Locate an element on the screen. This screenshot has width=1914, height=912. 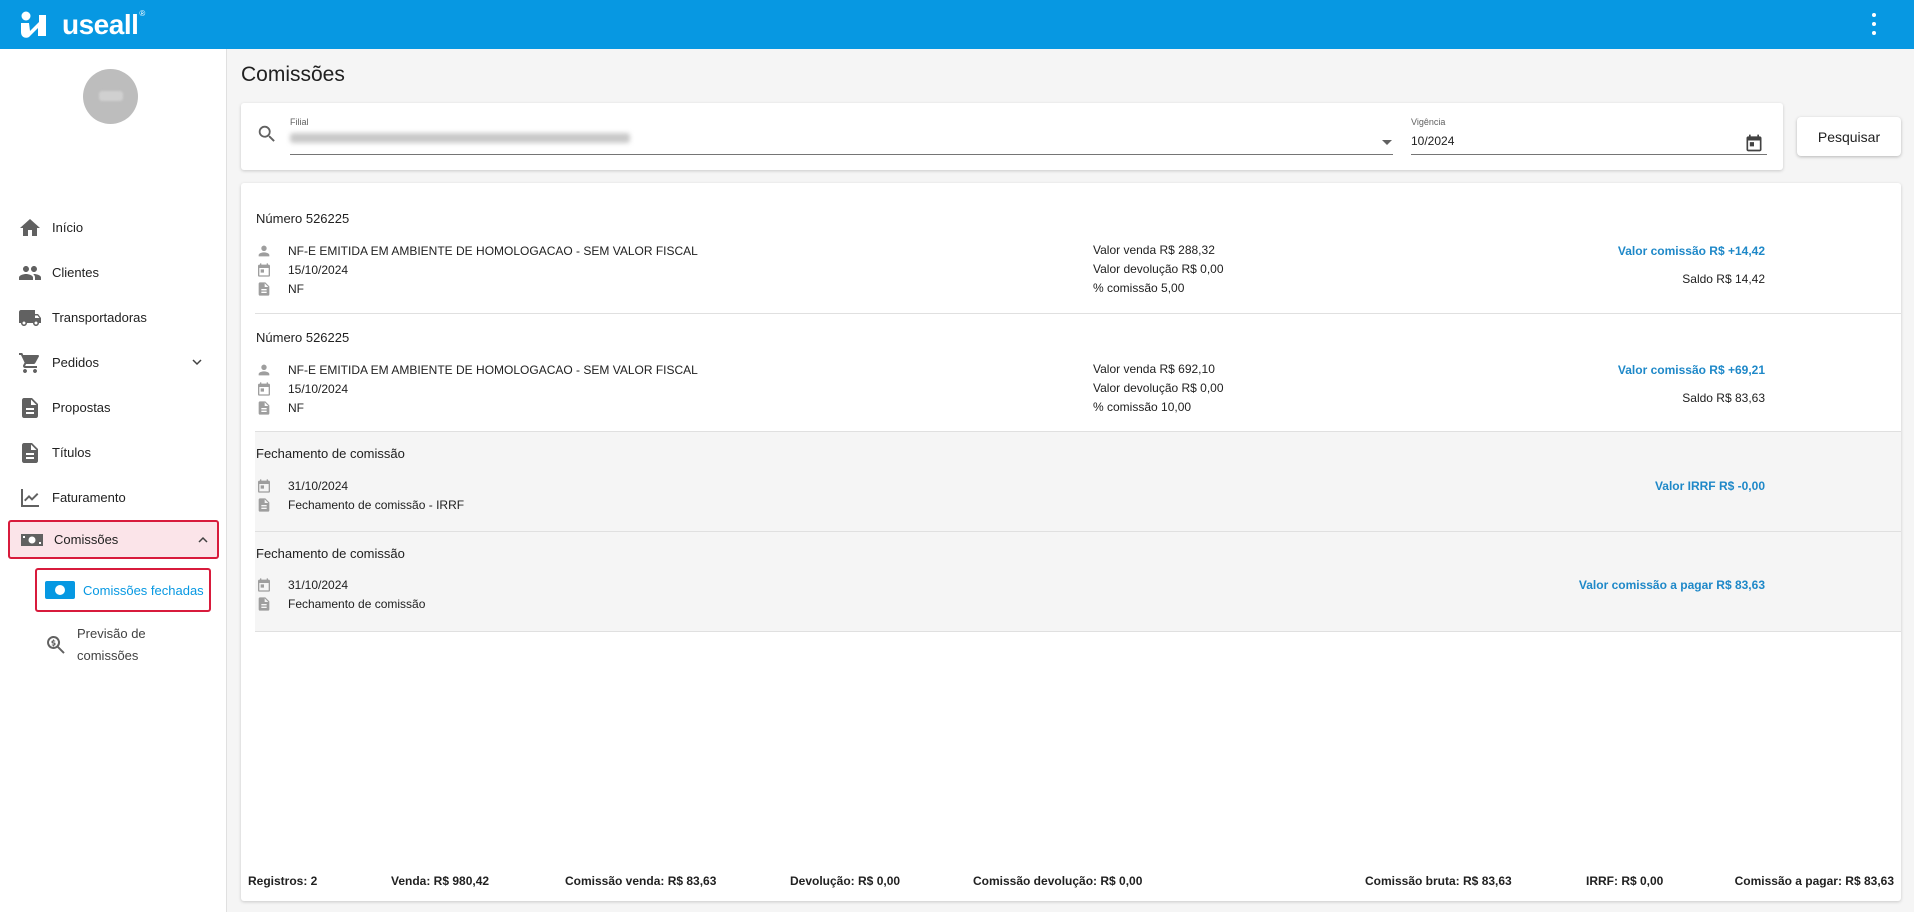
vigencia-label: Vigência is located at coordinates (1428, 122).